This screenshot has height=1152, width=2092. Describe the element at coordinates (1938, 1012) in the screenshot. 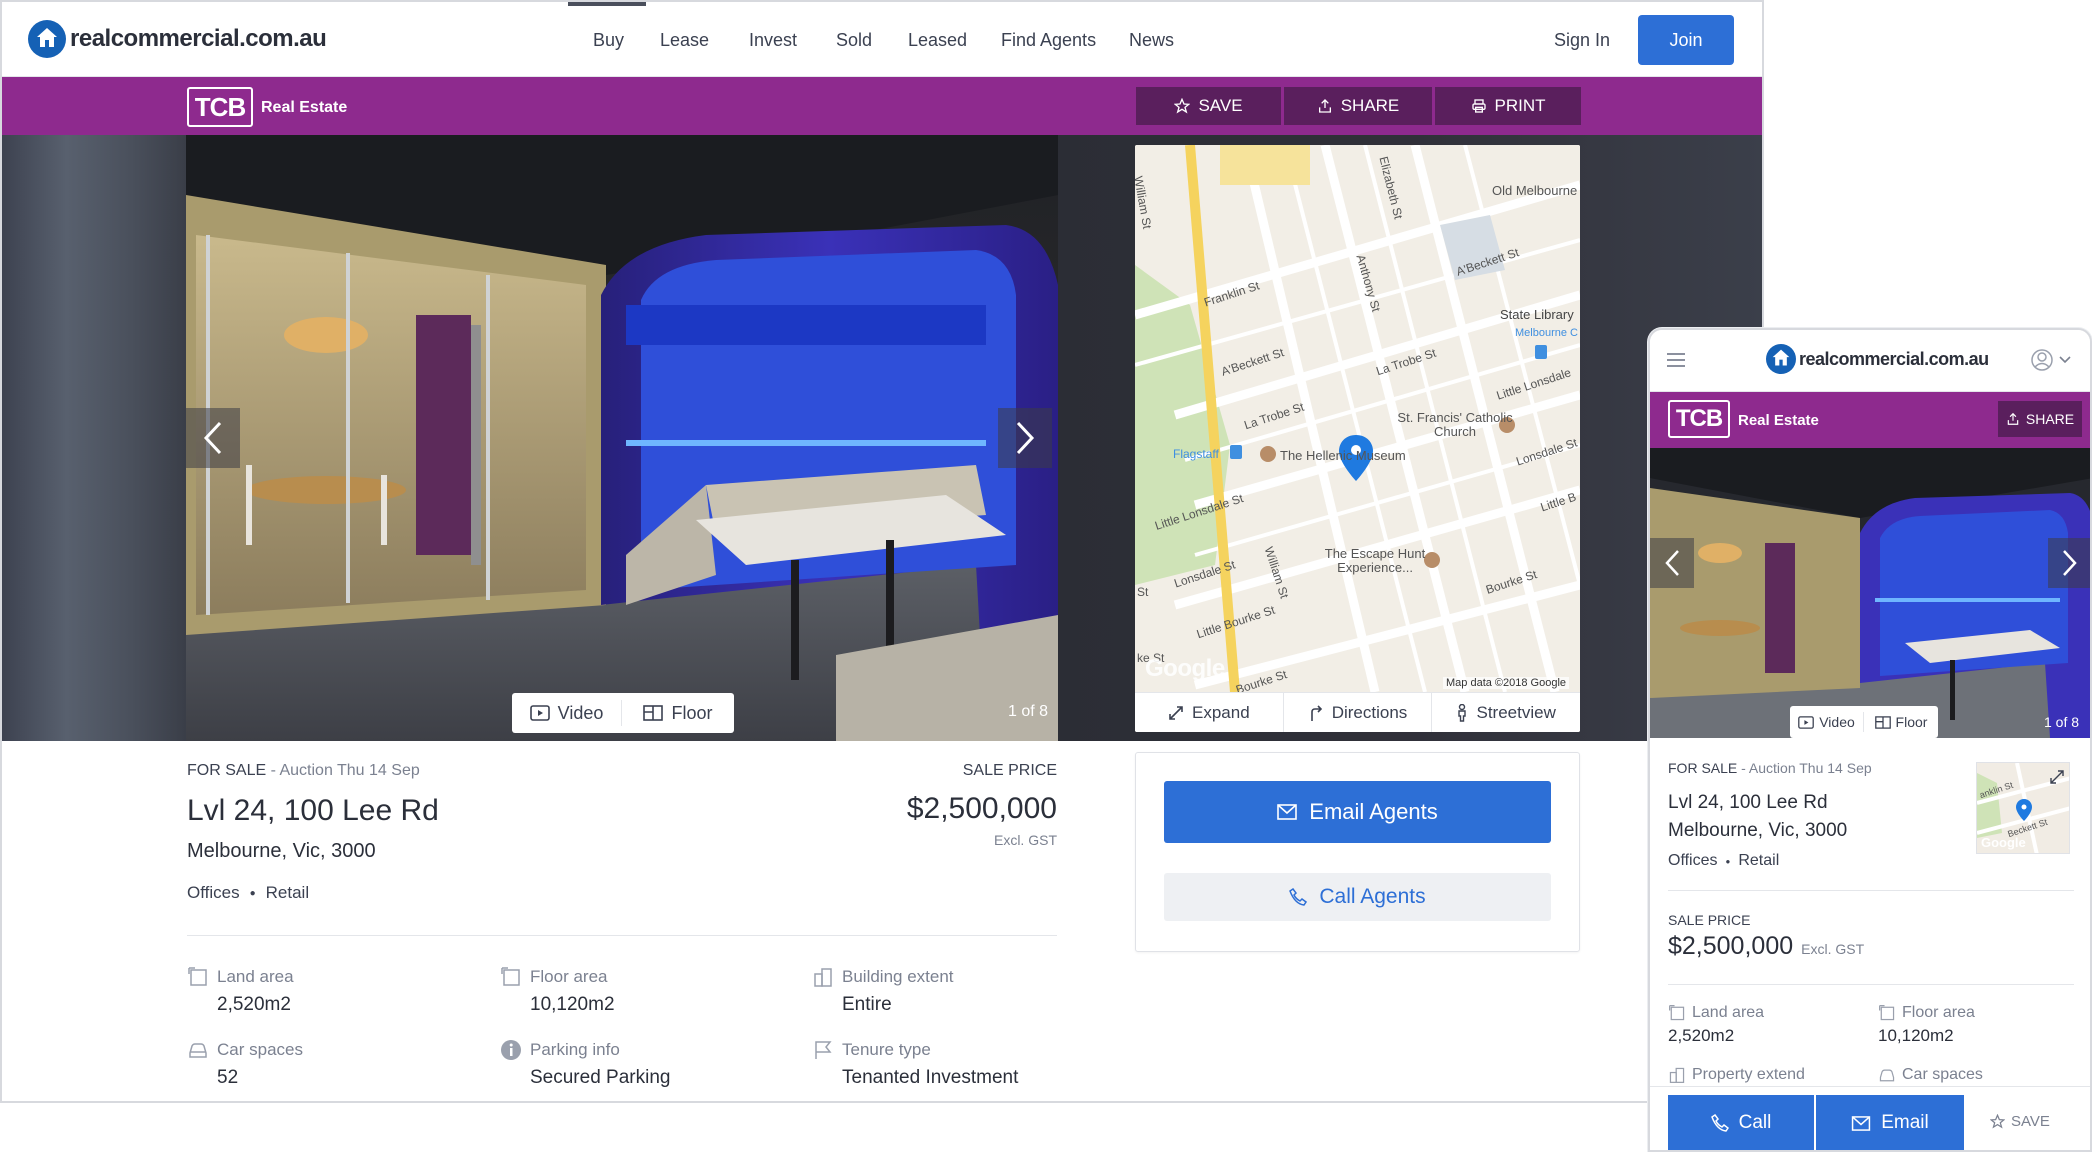

I see `feature-label: Floor area` at that location.